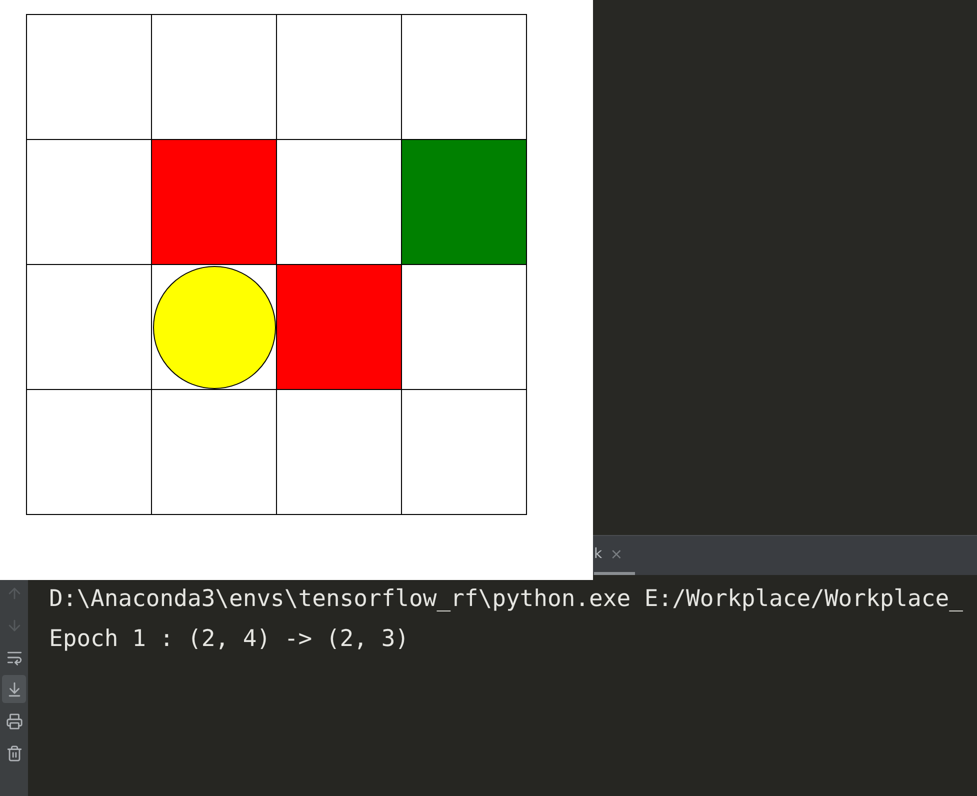 The image size is (977, 796). I want to click on scroll-to-end-icon, so click(14, 689).